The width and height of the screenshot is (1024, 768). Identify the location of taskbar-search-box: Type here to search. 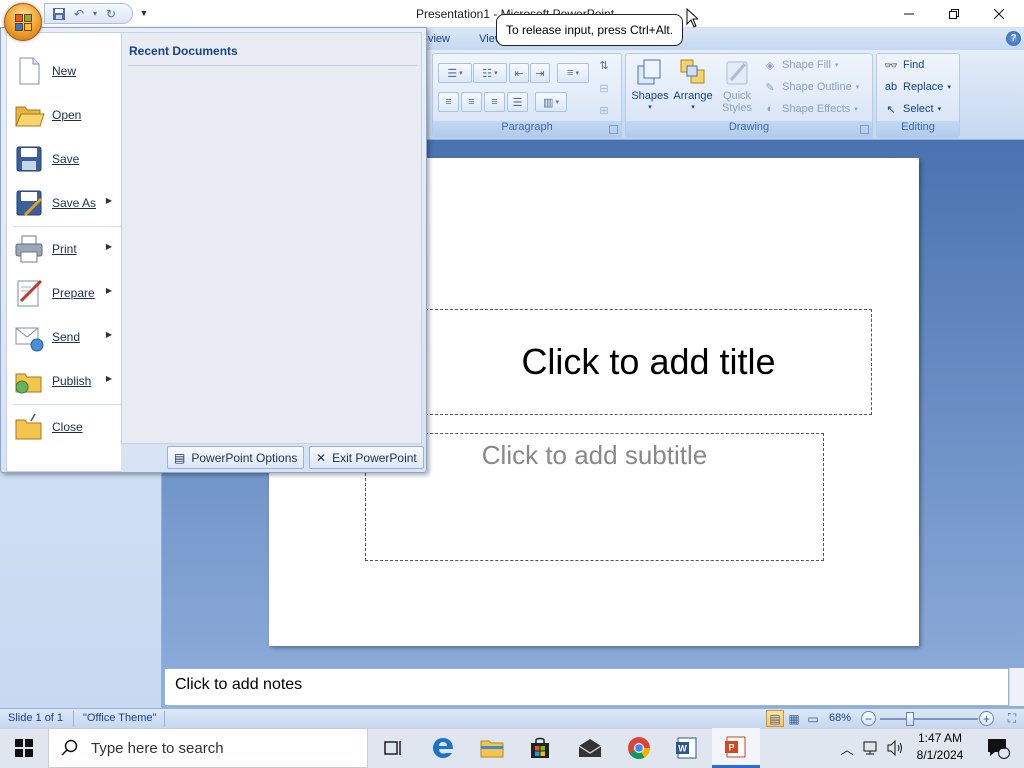
(208, 748).